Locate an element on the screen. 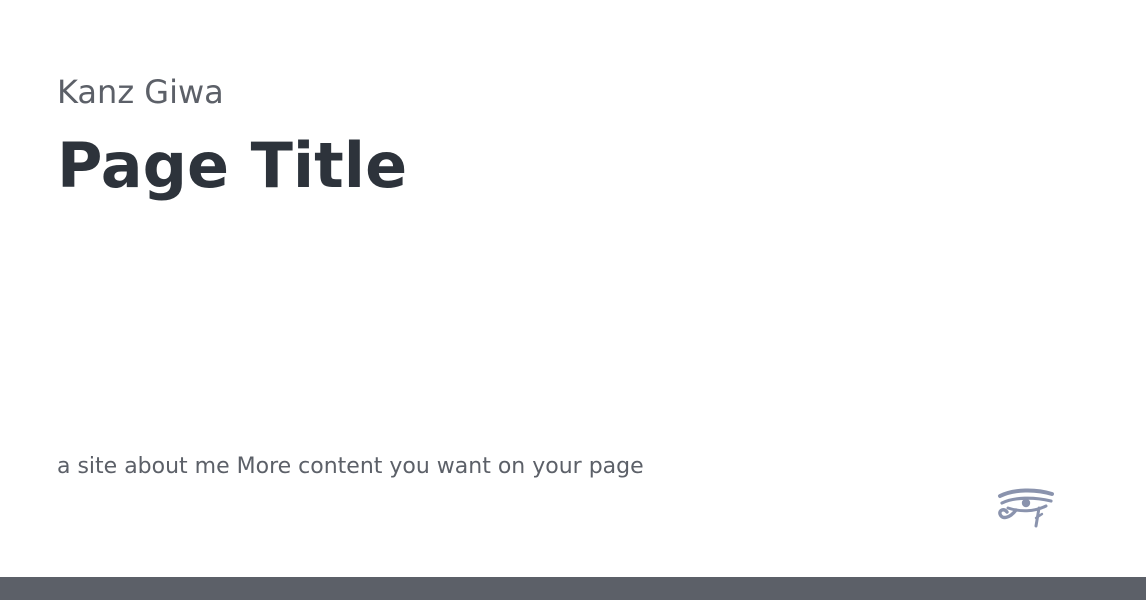 Image resolution: width=1146 pixels, height=600 pixels. logo is located at coordinates (1026, 510).